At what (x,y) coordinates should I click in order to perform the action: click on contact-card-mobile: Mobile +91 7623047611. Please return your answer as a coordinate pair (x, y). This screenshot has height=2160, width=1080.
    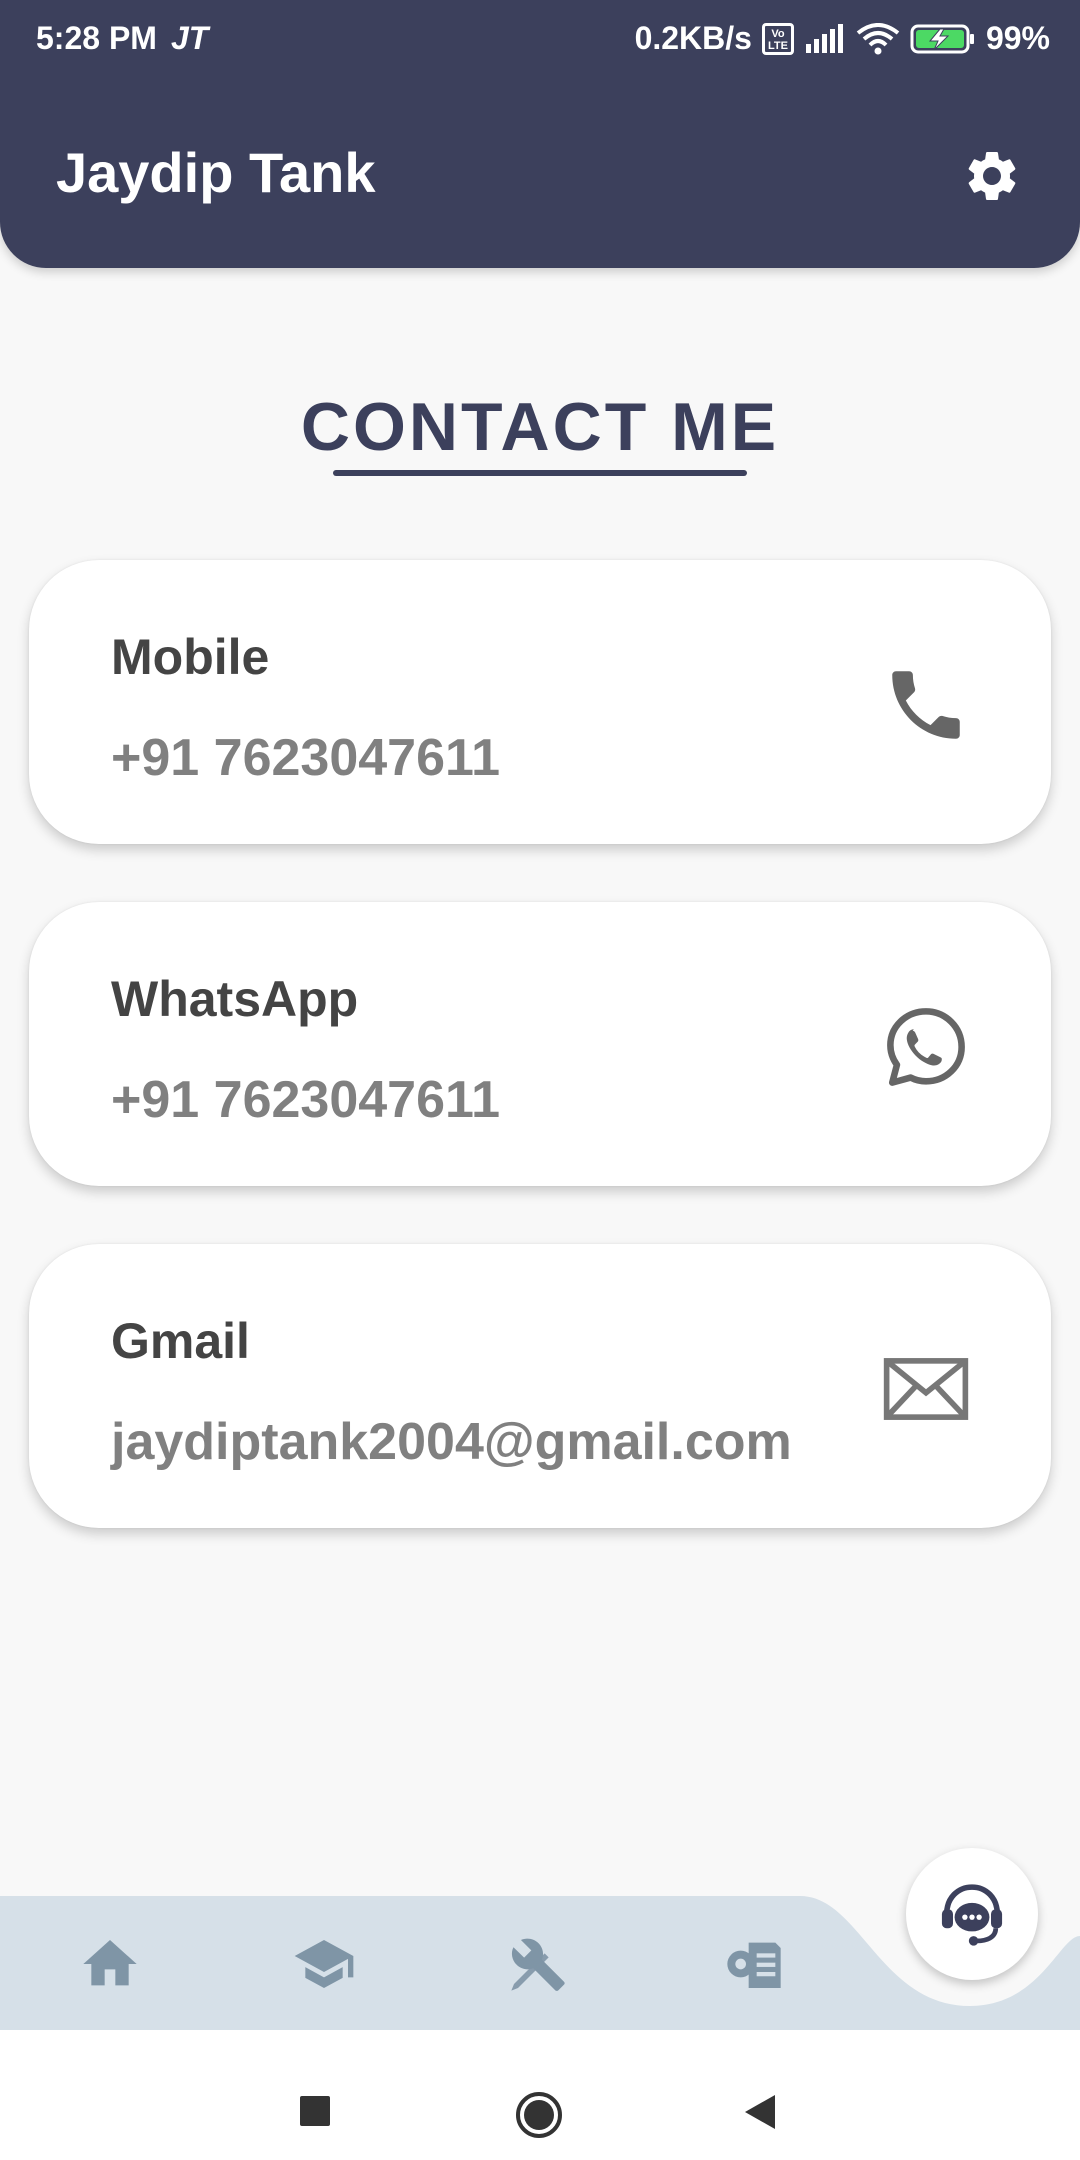
    Looking at the image, I should click on (540, 702).